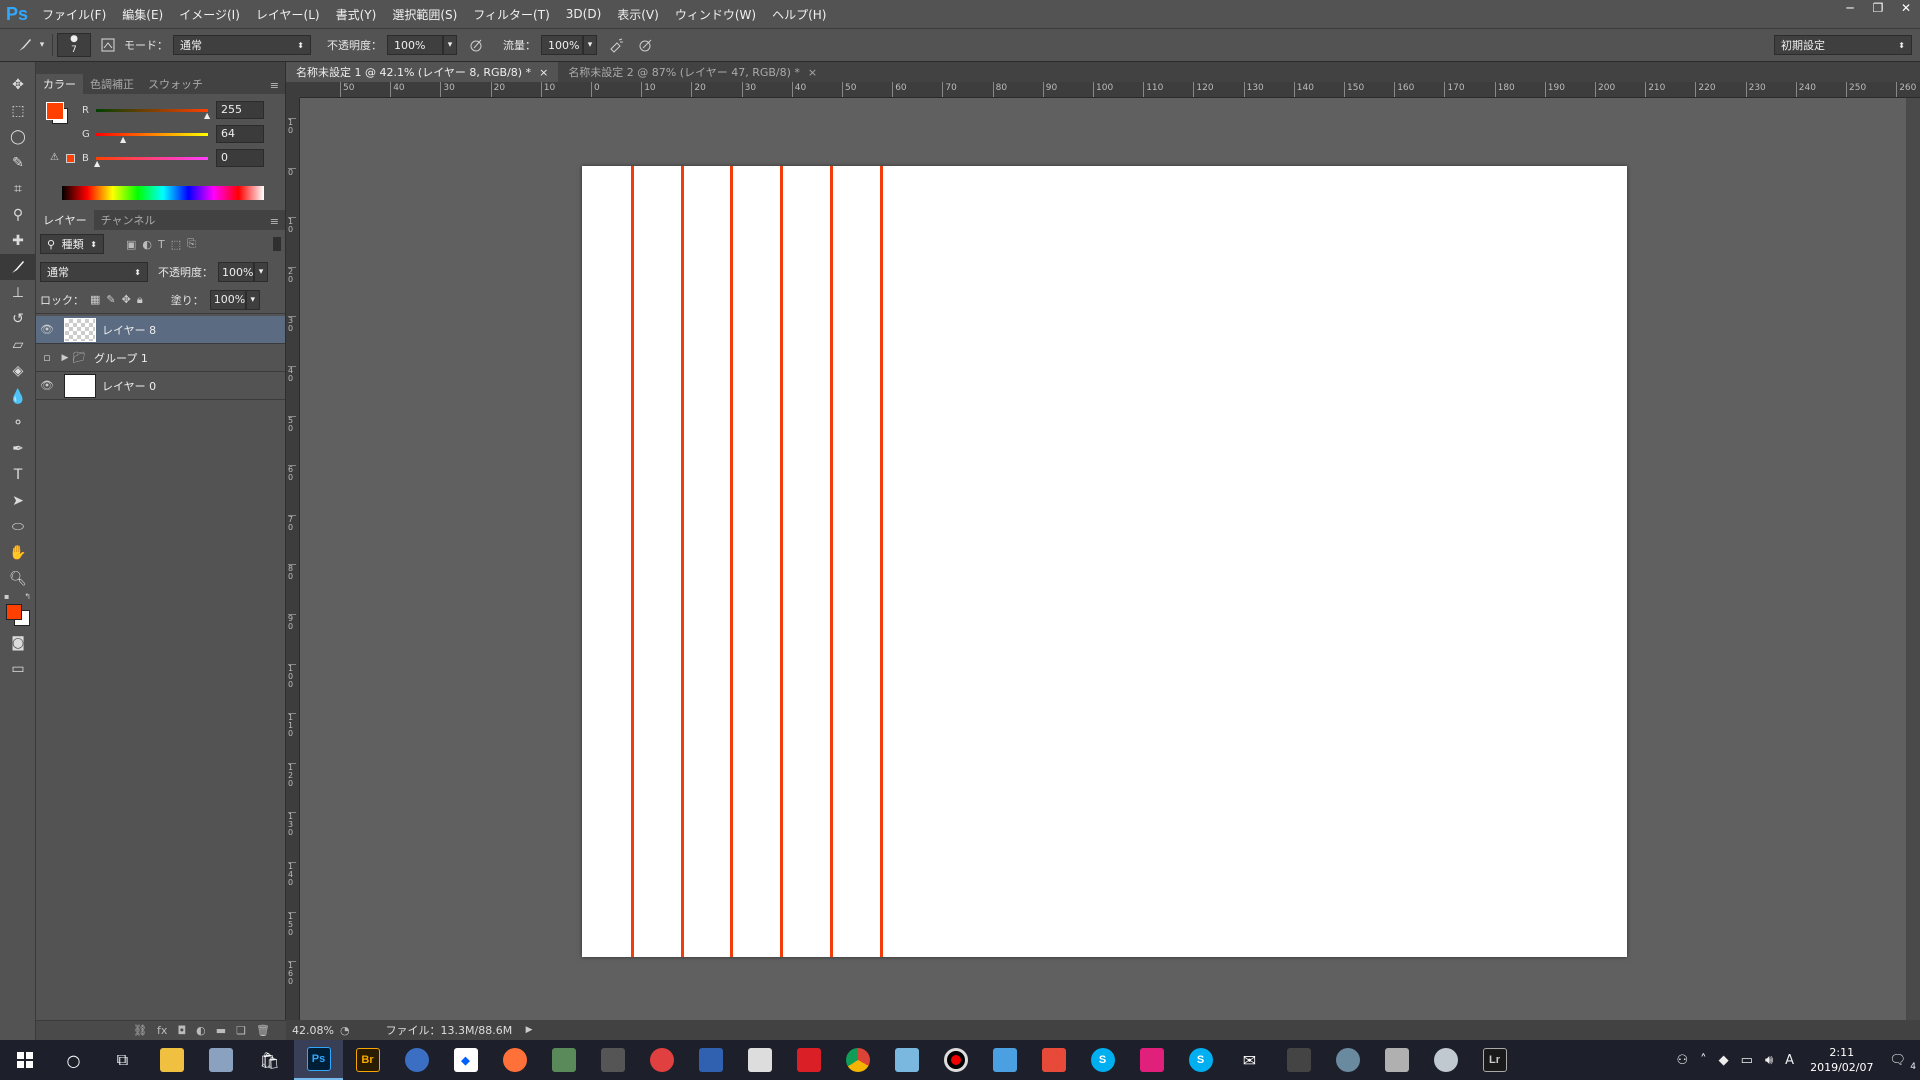  Describe the element at coordinates (152, 138) in the screenshot. I see `green-slider: ▲` at that location.